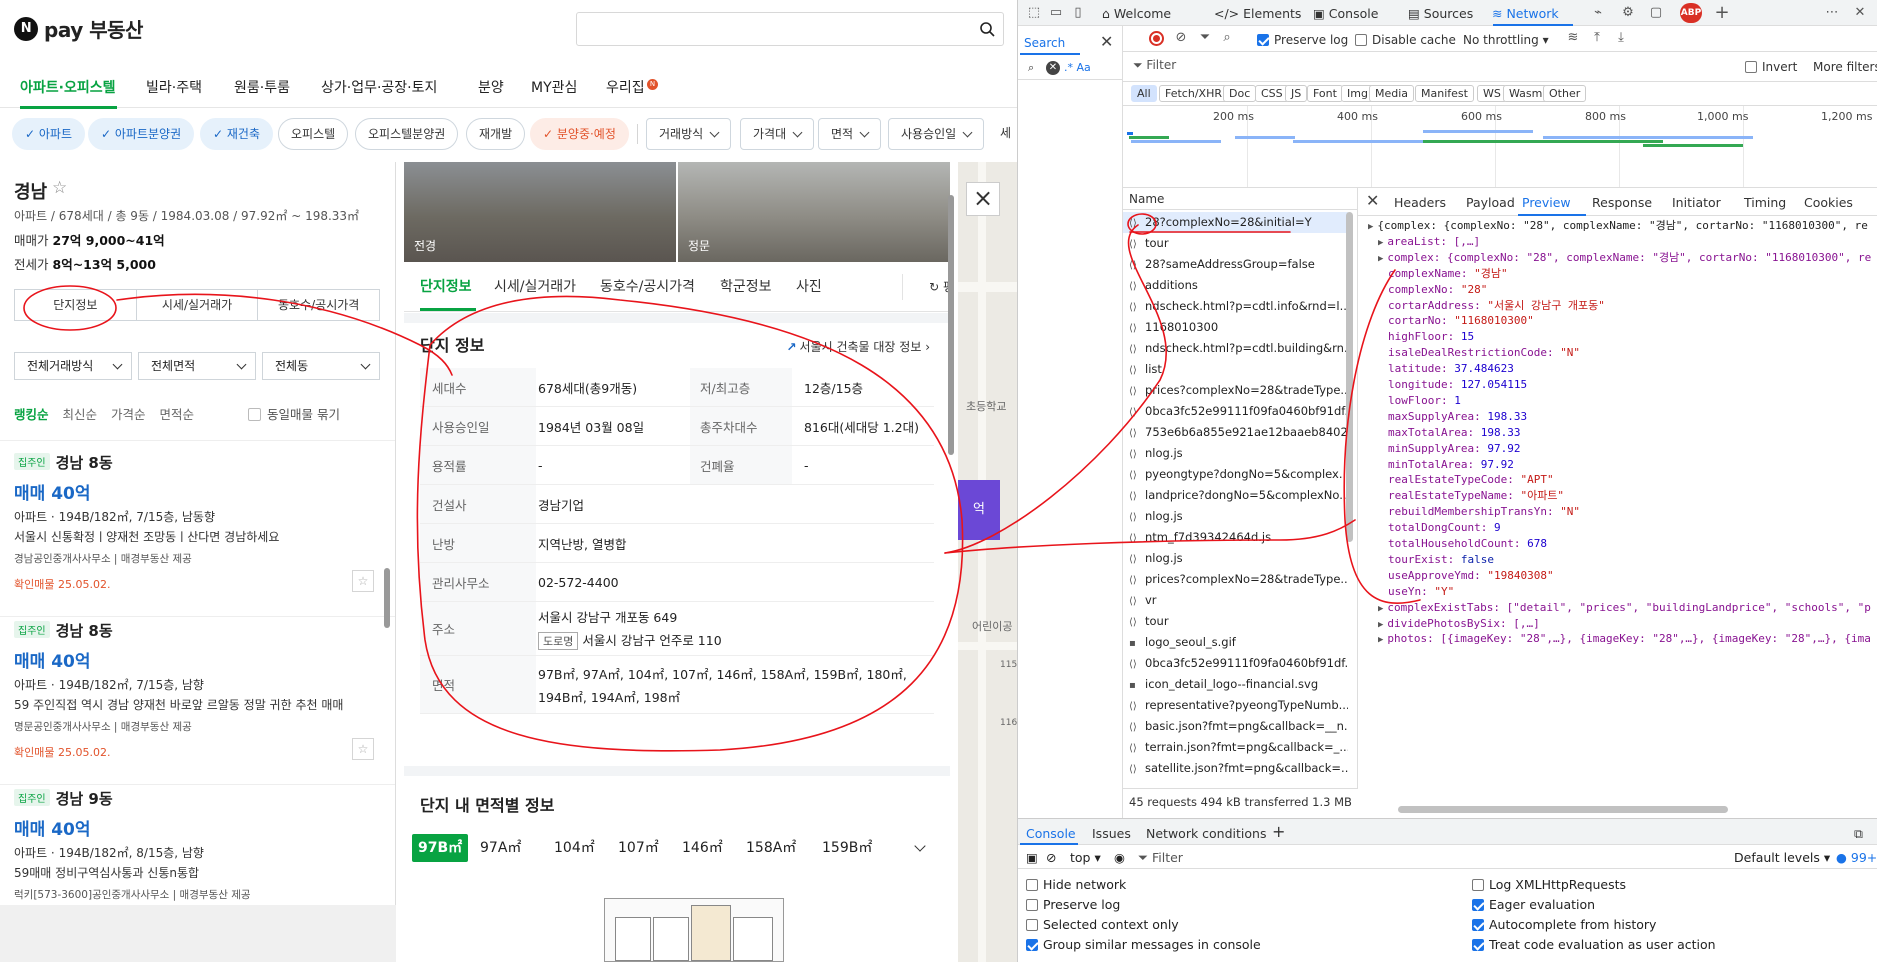  Describe the element at coordinates (777, 134) in the screenshot. I see `dropdown-price: 가격대` at that location.